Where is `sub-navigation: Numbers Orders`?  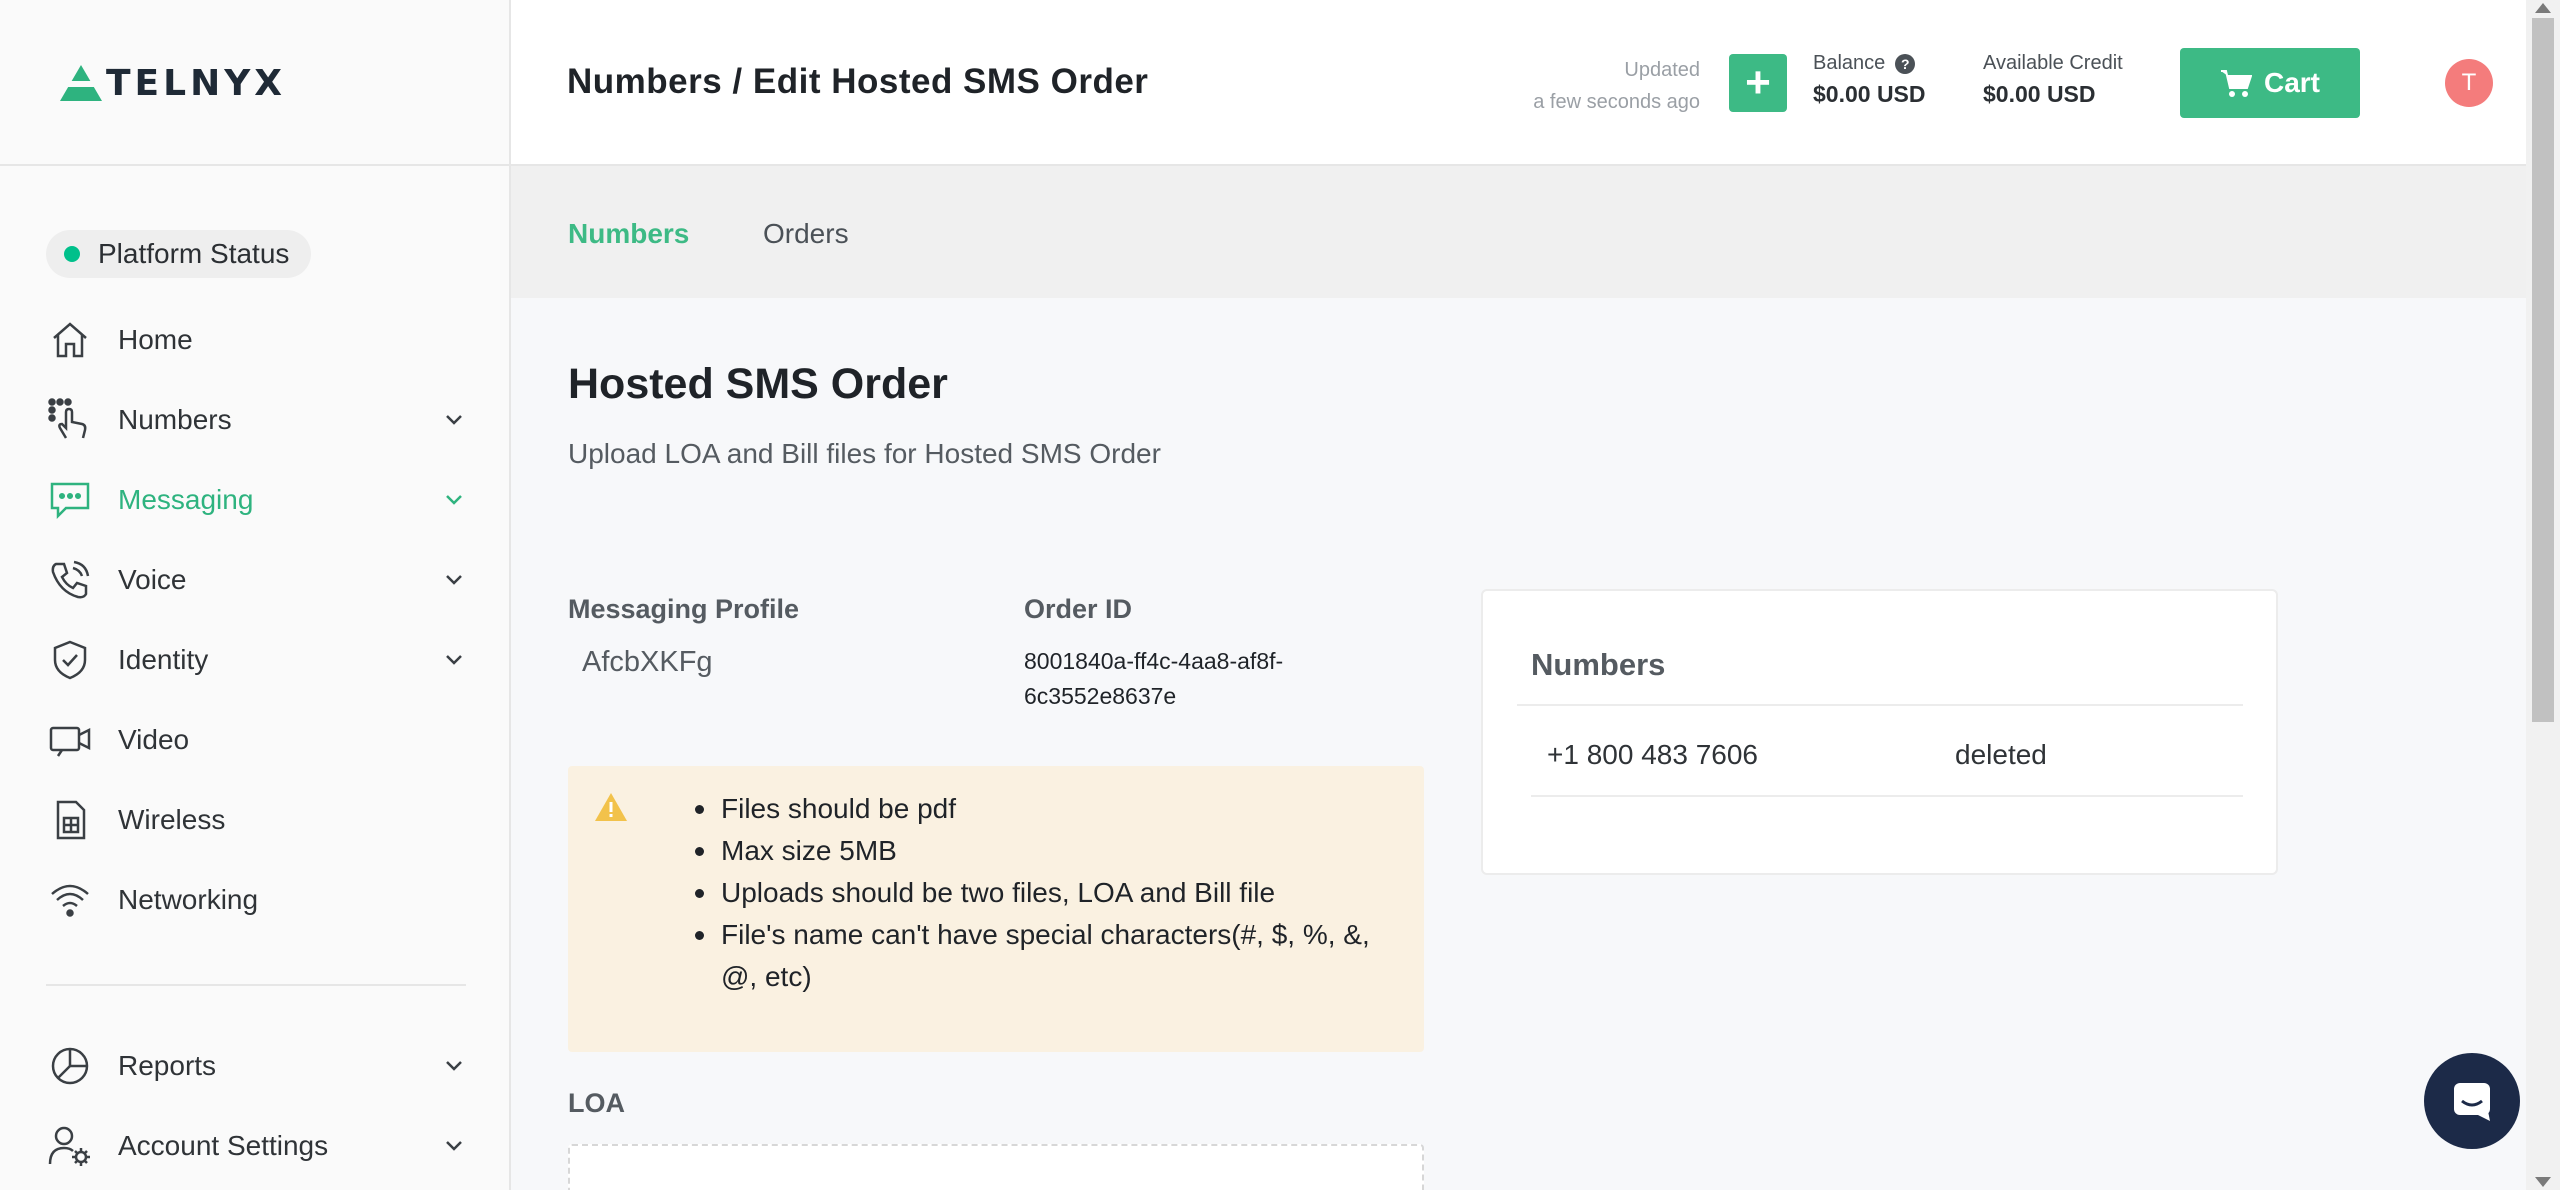 sub-navigation: Numbers Orders is located at coordinates (1518, 232).